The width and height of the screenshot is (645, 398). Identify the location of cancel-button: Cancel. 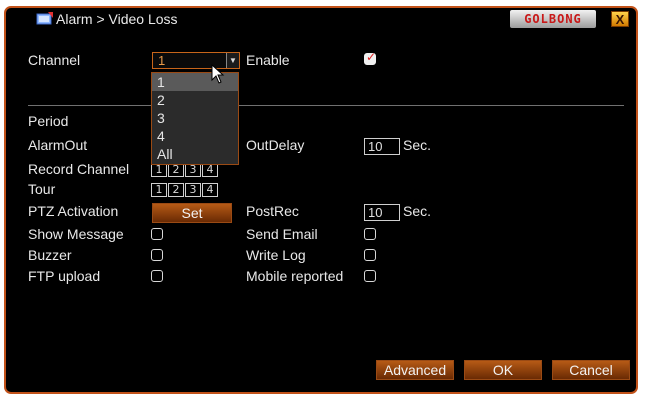
(591, 370).